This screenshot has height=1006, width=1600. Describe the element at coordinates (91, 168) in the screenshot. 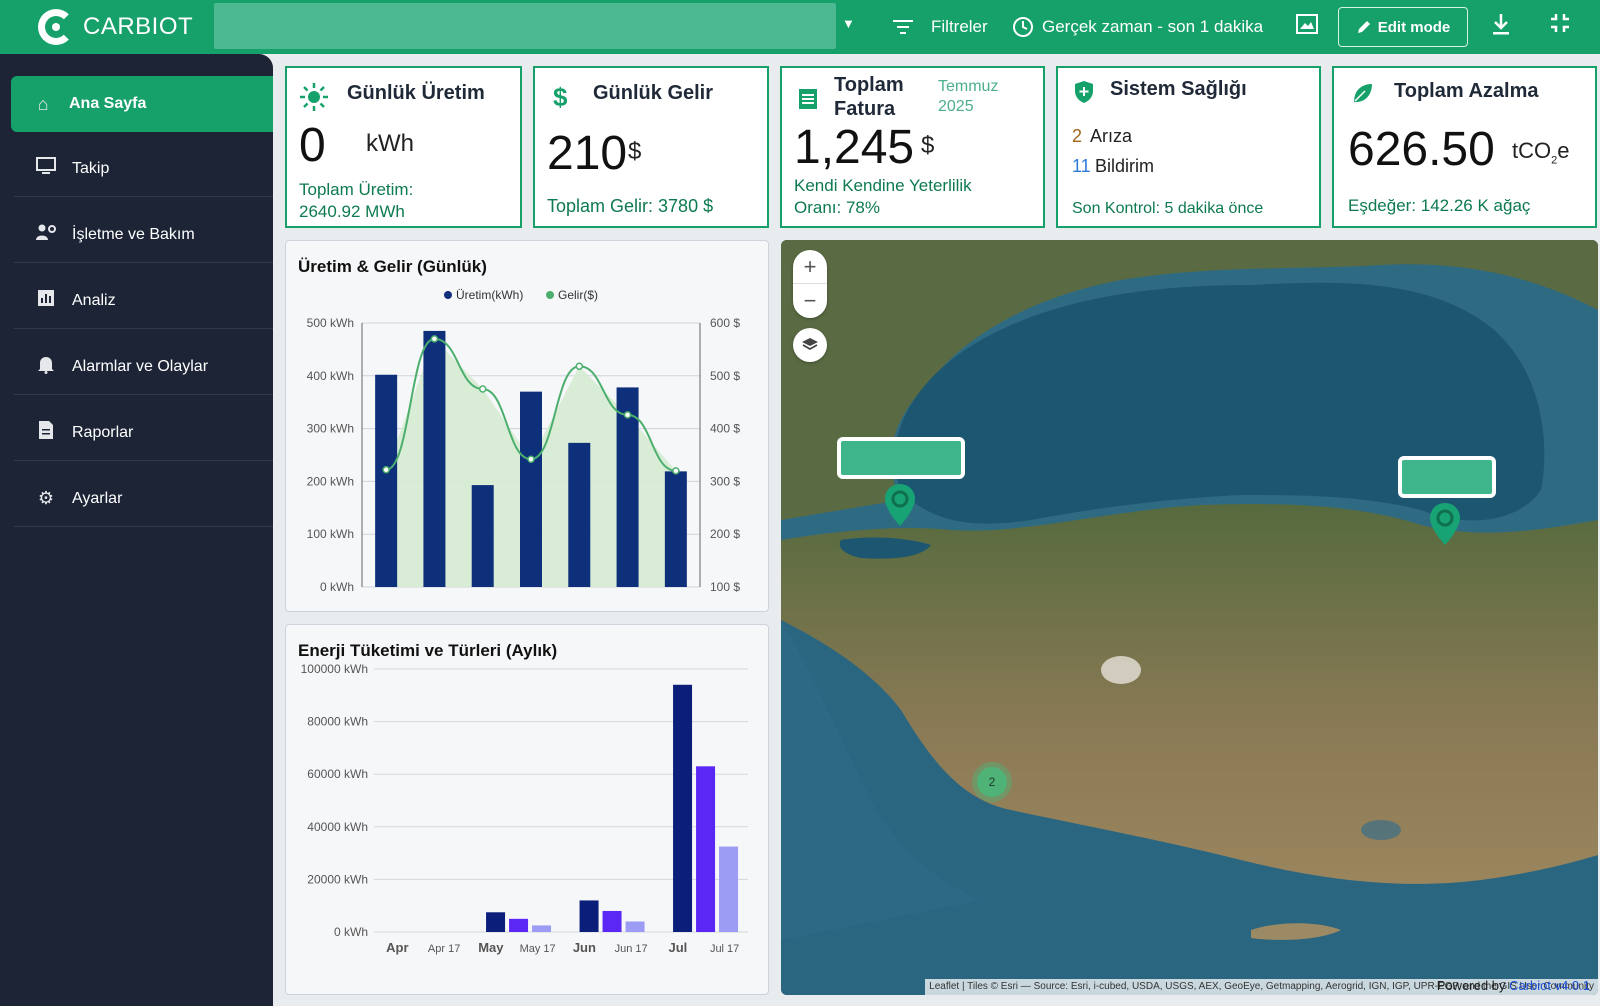

I see `sidebar-item-label: Takip` at that location.